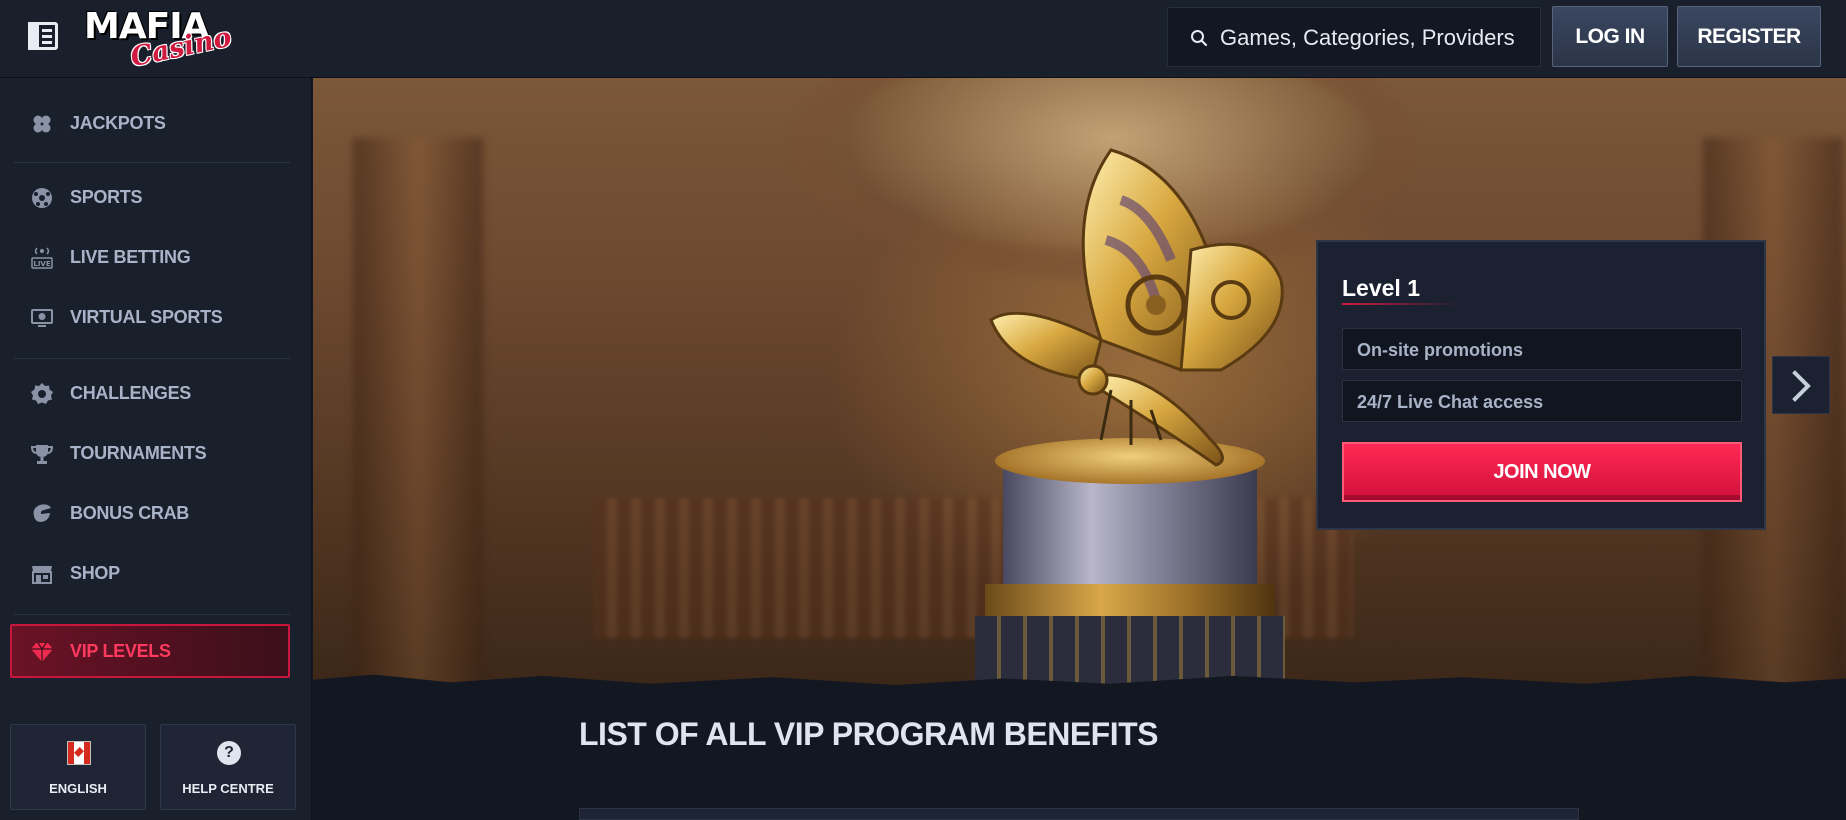 This screenshot has width=1846, height=820. What do you see at coordinates (42, 198) in the screenshot?
I see `soccer-ball-icon` at bounding box center [42, 198].